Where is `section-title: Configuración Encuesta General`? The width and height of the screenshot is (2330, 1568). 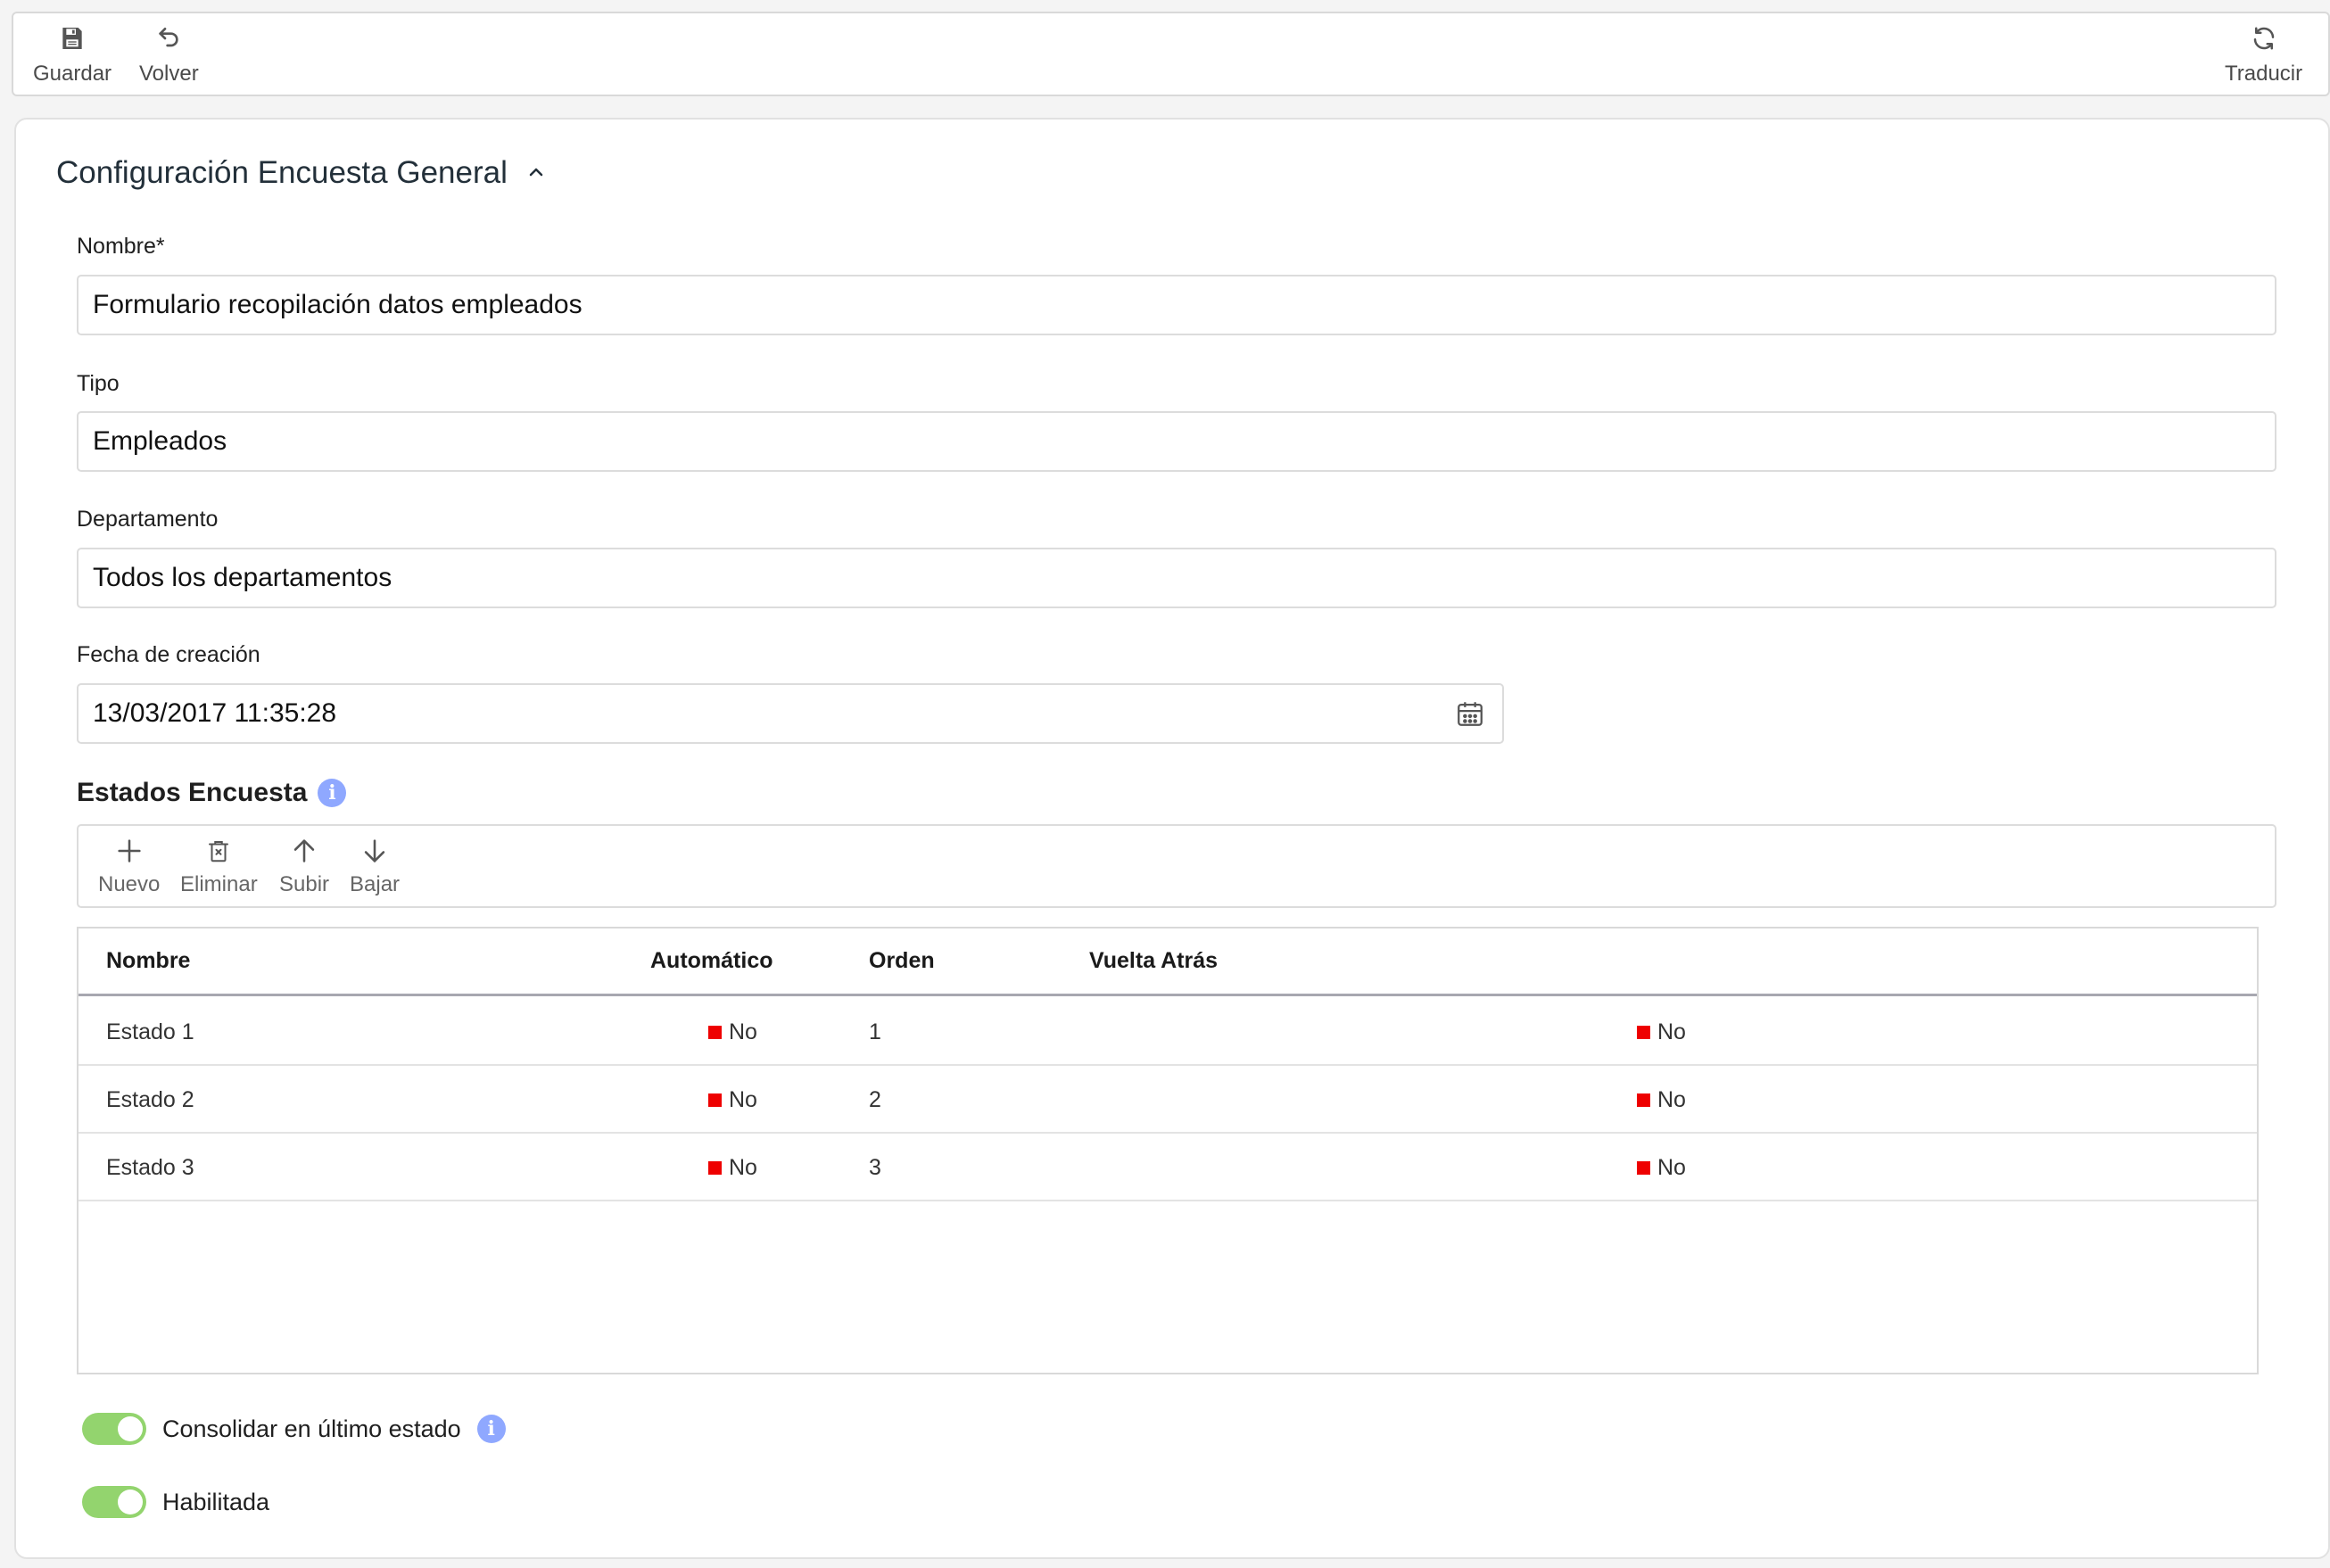
section-title: Configuración Encuesta General is located at coordinates (282, 172).